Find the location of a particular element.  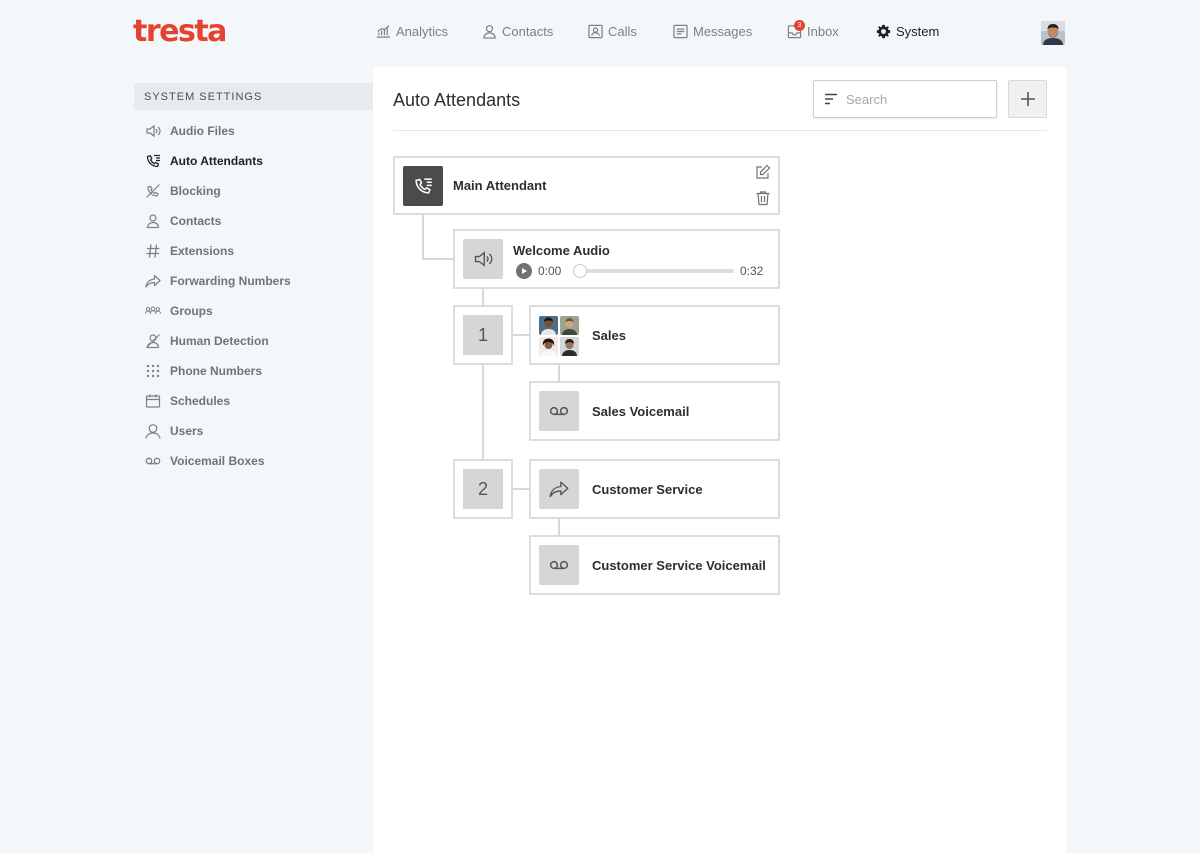

current-time: 0:00 is located at coordinates (550, 271).